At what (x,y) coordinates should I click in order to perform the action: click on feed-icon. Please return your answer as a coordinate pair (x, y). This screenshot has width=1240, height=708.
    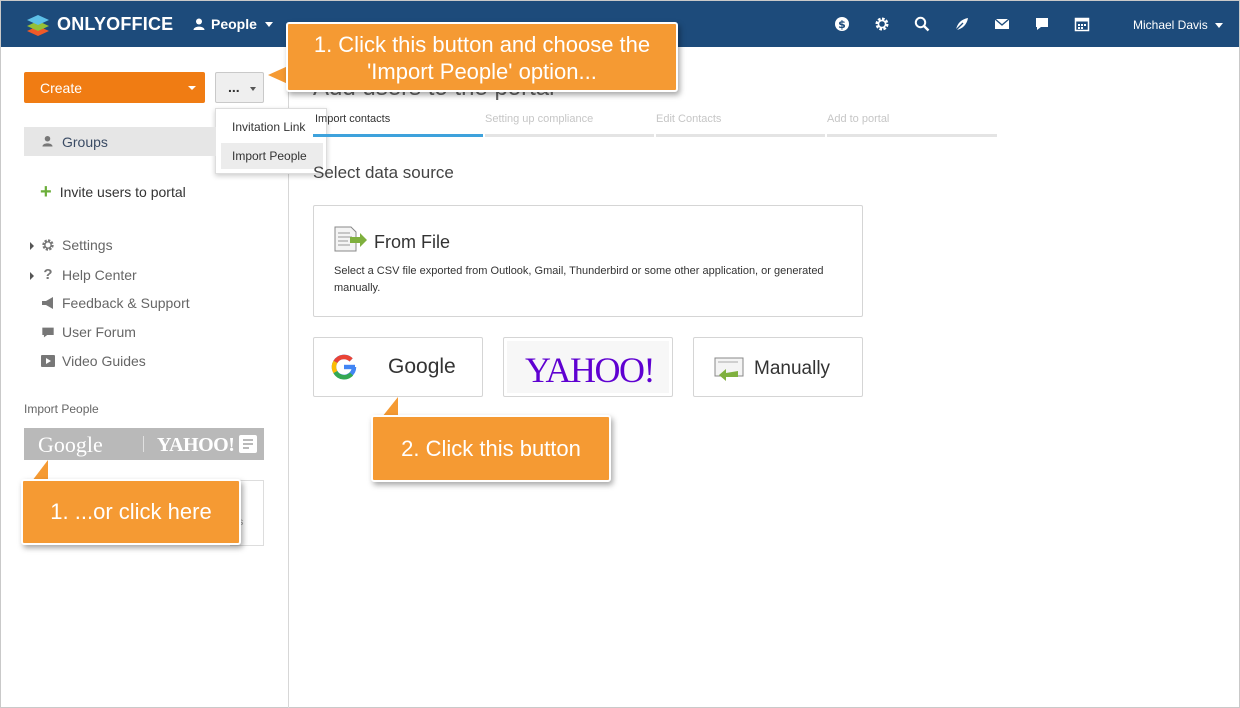
    Looking at the image, I should click on (962, 24).